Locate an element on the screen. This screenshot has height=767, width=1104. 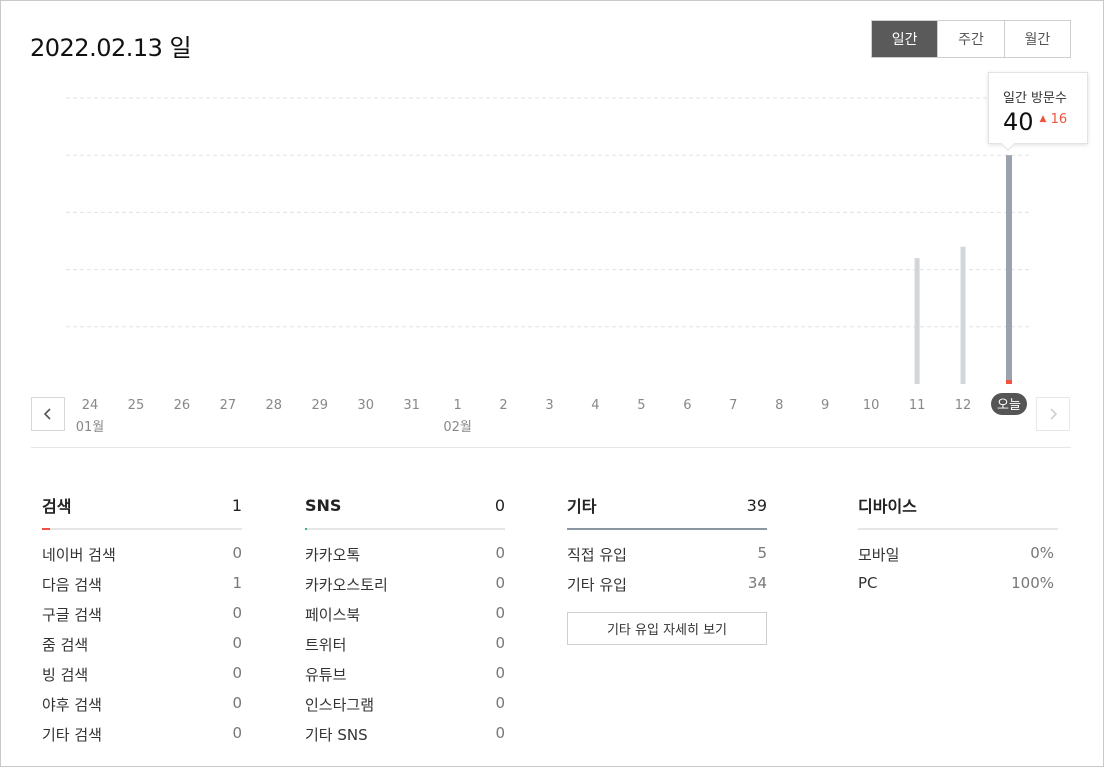
chevron-left-icon is located at coordinates (47, 414).